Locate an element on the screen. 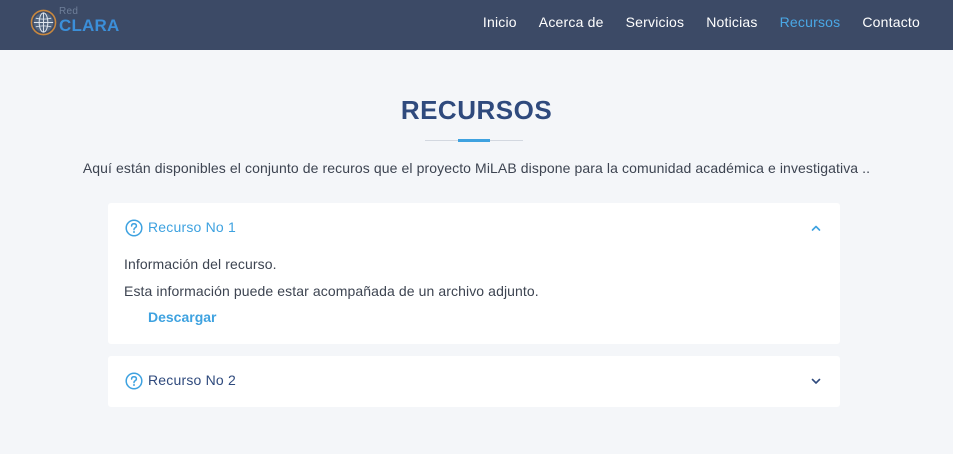 This screenshot has width=953, height=454. logo: Red CLARA is located at coordinates (79, 21).